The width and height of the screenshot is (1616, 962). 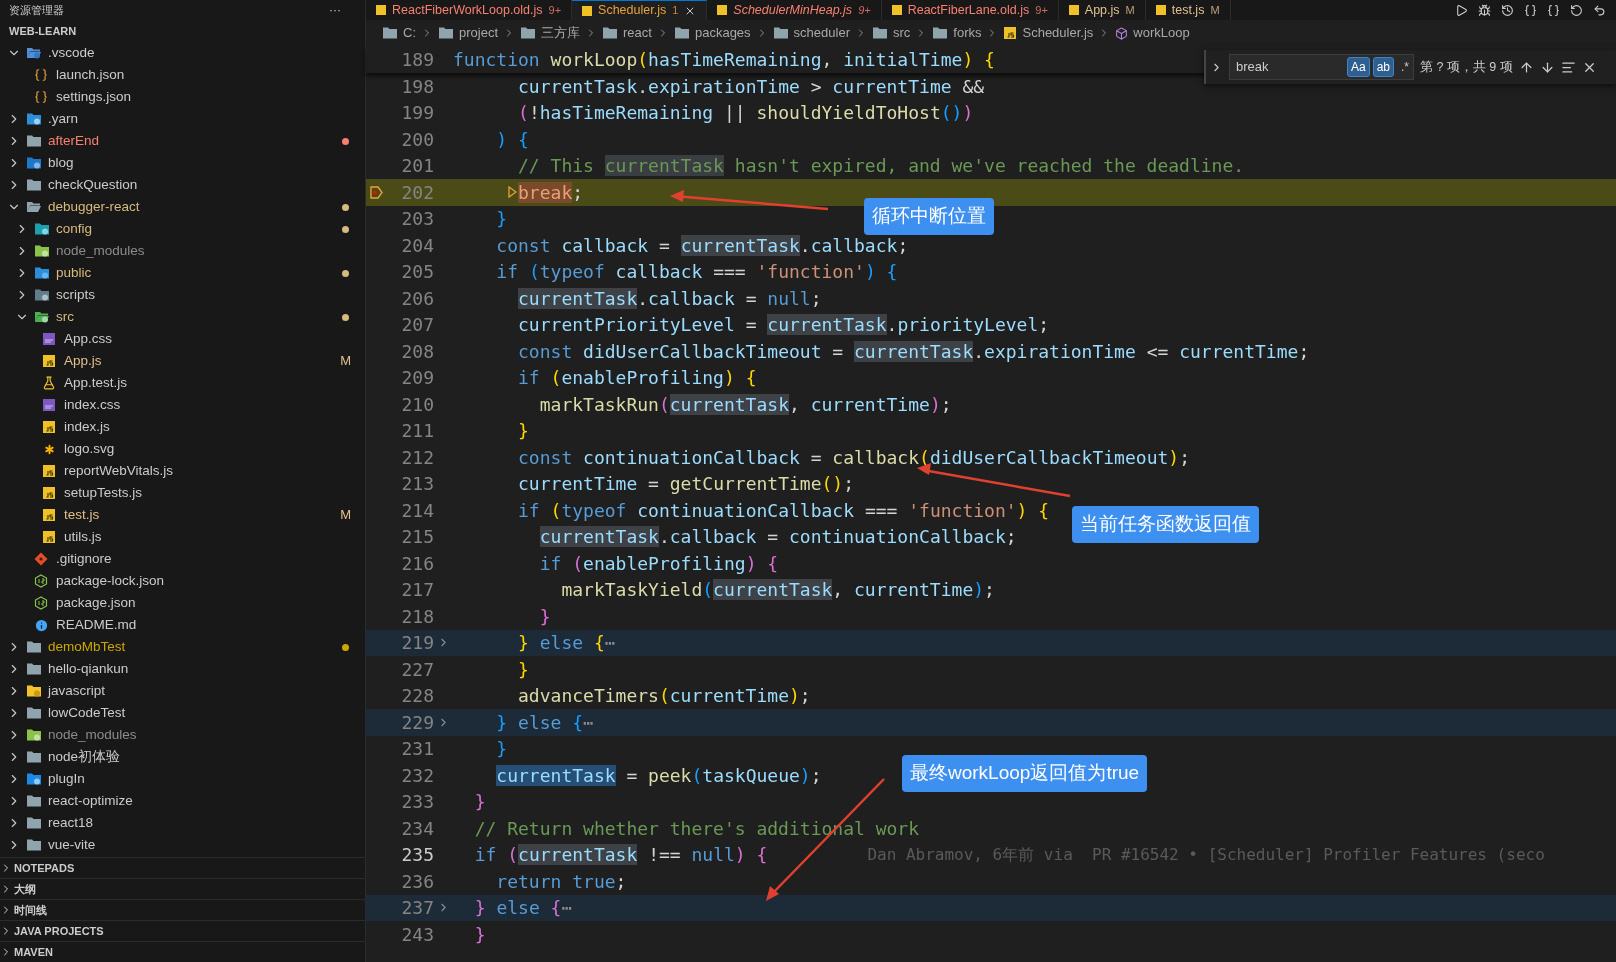 What do you see at coordinates (561, 33) in the screenshot?
I see `breadcrumb-item: 三方库` at bounding box center [561, 33].